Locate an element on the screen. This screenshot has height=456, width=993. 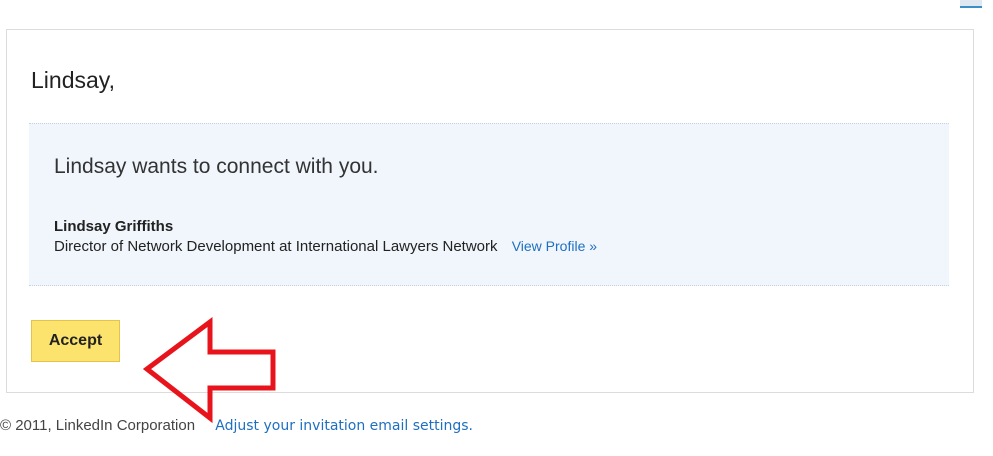
left-arrow-icon is located at coordinates (209, 370).